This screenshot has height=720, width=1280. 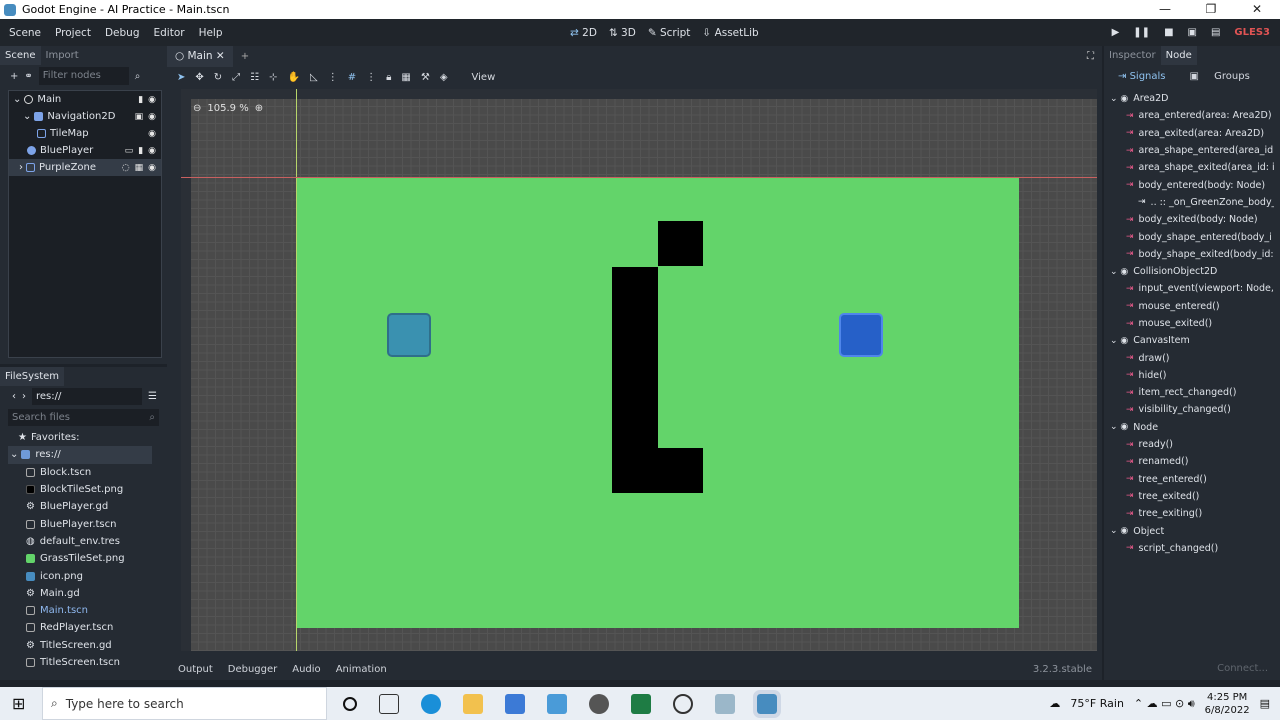 What do you see at coordinates (73, 33) in the screenshot?
I see `menu-project: Project` at bounding box center [73, 33].